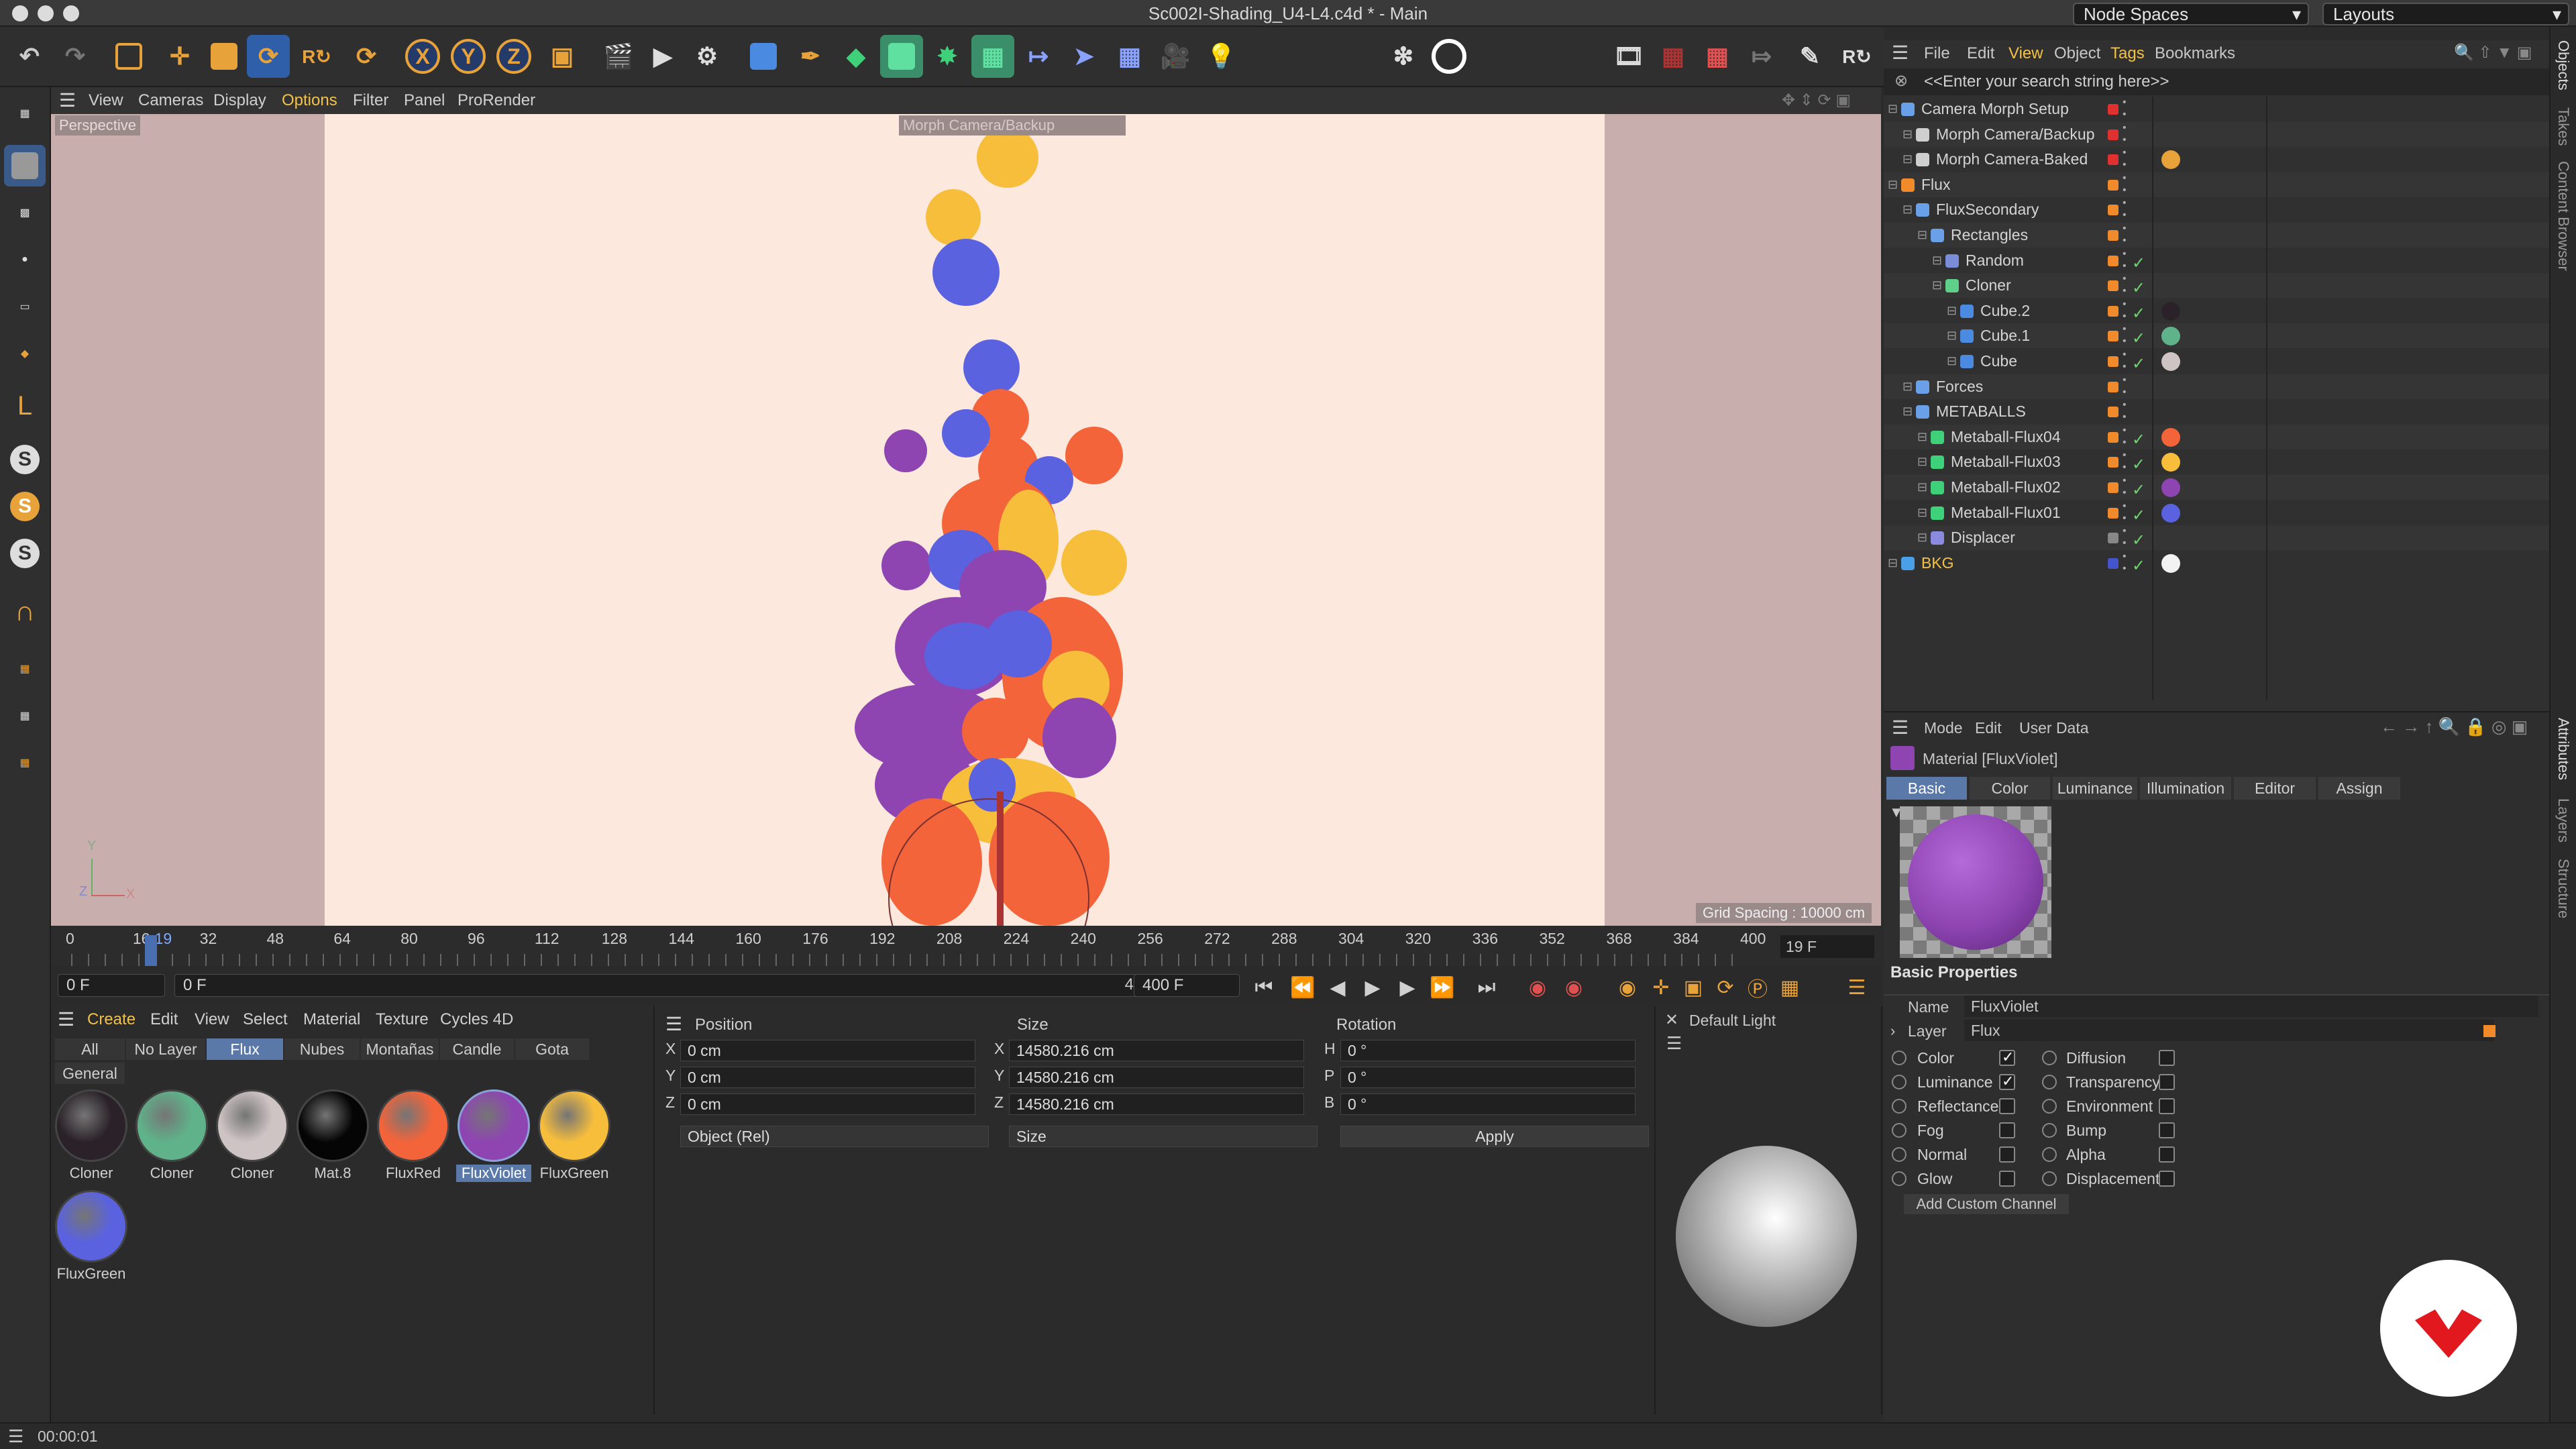  What do you see at coordinates (1980, 53) in the screenshot?
I see `om-menu-edit: Edit` at bounding box center [1980, 53].